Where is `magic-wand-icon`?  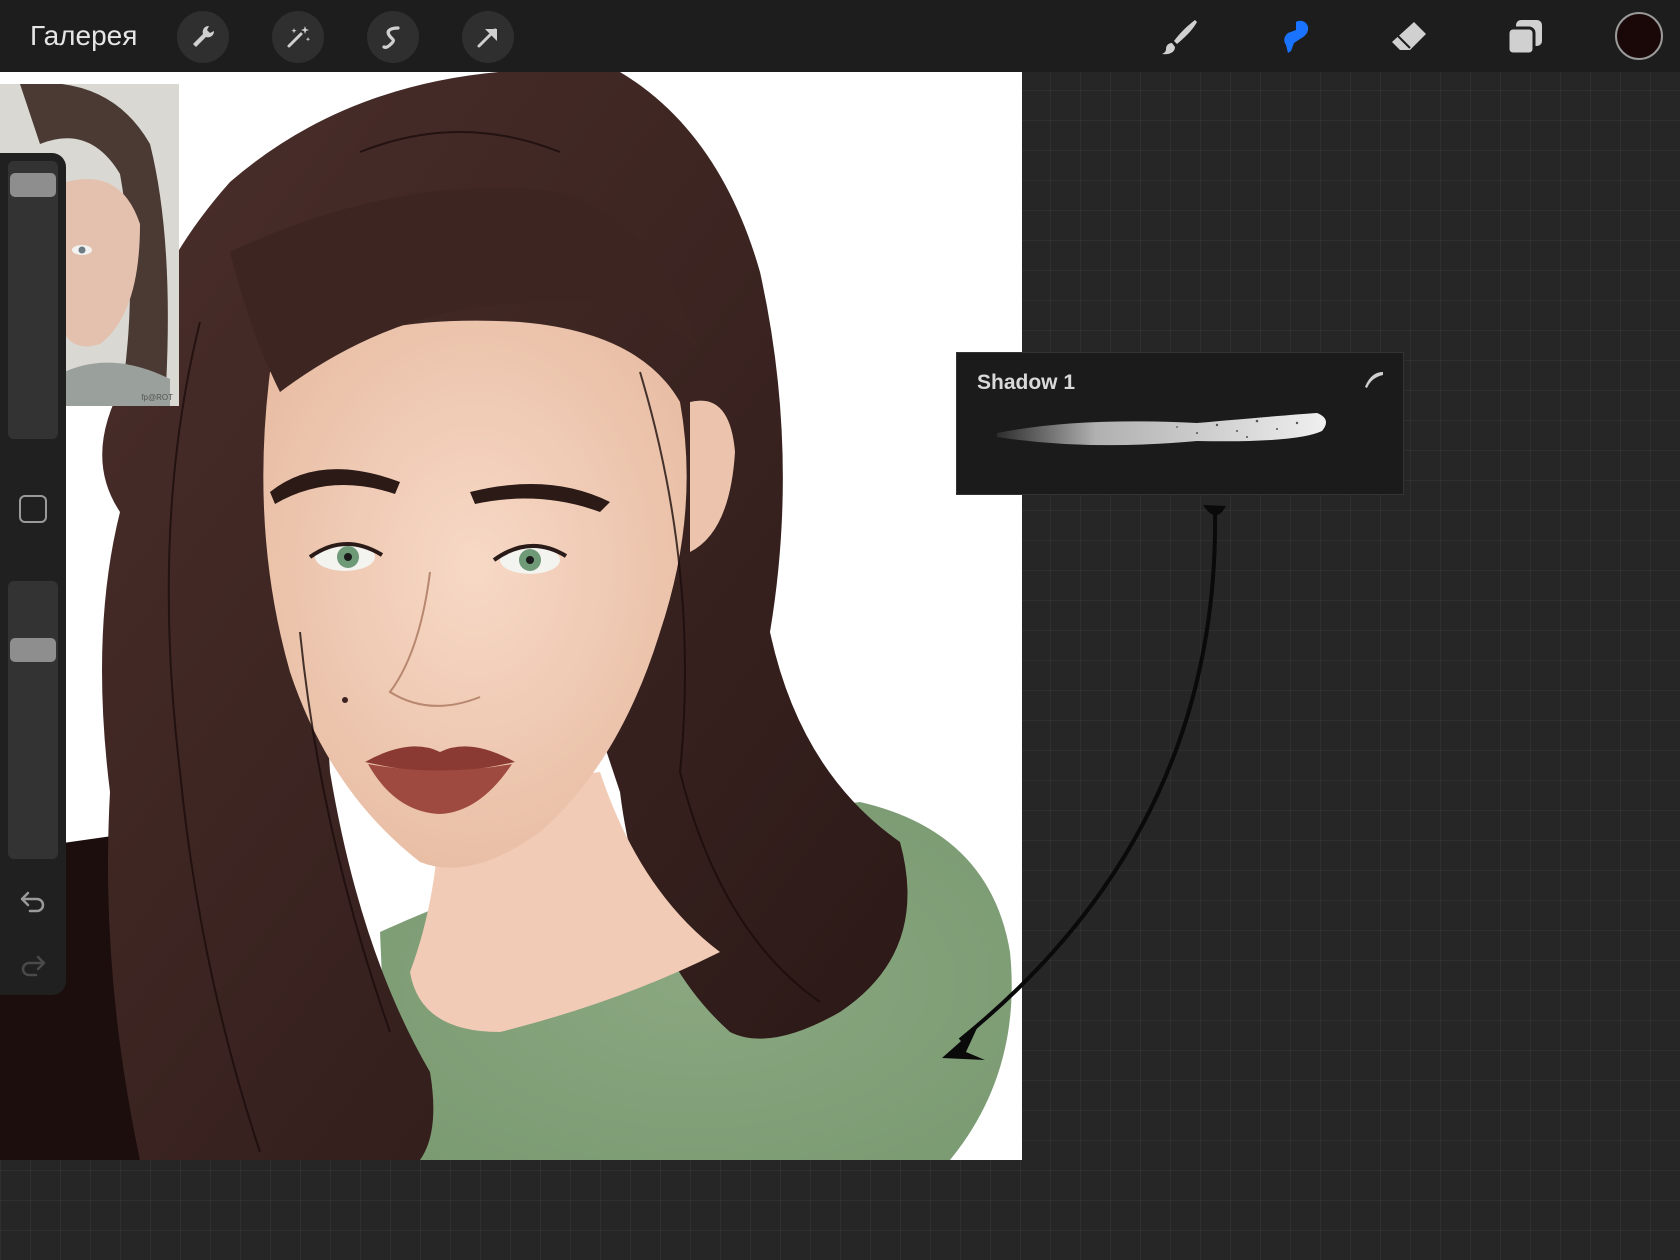
magic-wand-icon is located at coordinates (298, 37).